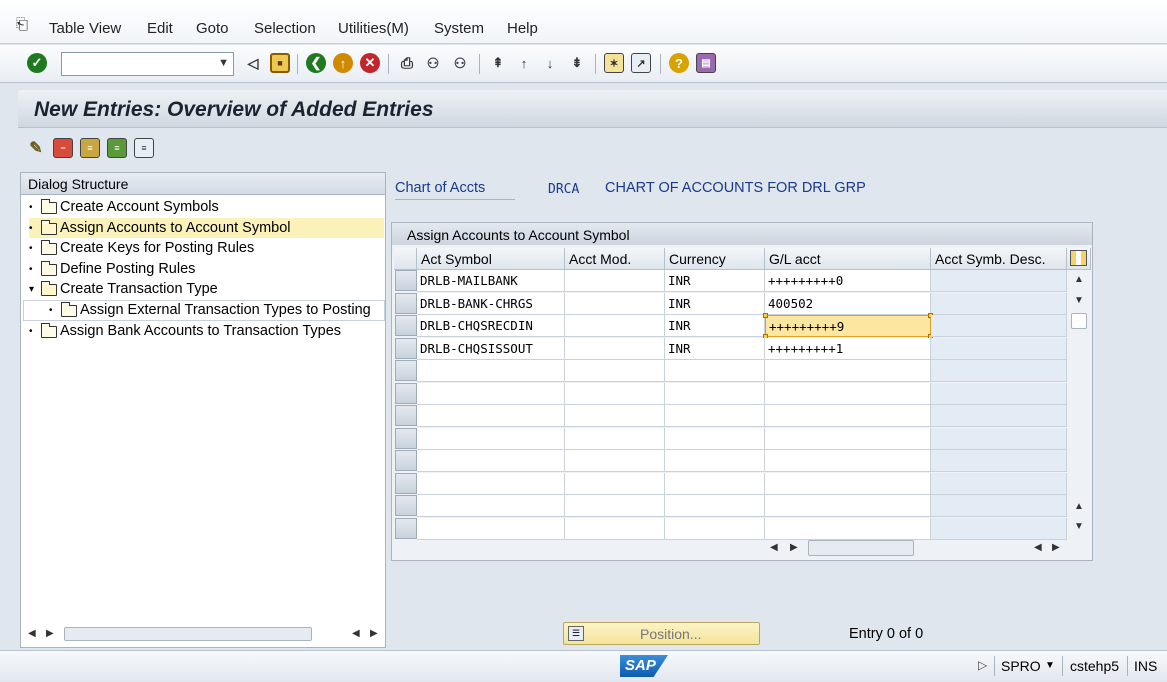 The height and width of the screenshot is (682, 1167). What do you see at coordinates (679, 63) in the screenshot?
I see `help-icon: ?` at bounding box center [679, 63].